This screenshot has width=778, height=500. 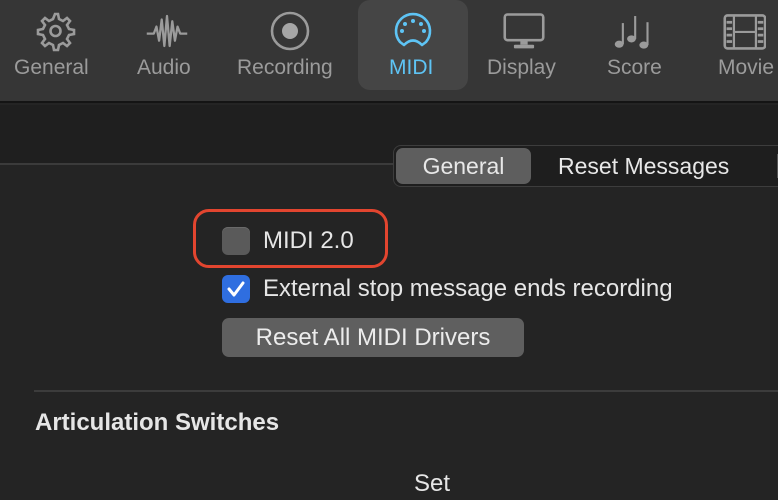 What do you see at coordinates (236, 241) in the screenshot?
I see `midi2-checkbox` at bounding box center [236, 241].